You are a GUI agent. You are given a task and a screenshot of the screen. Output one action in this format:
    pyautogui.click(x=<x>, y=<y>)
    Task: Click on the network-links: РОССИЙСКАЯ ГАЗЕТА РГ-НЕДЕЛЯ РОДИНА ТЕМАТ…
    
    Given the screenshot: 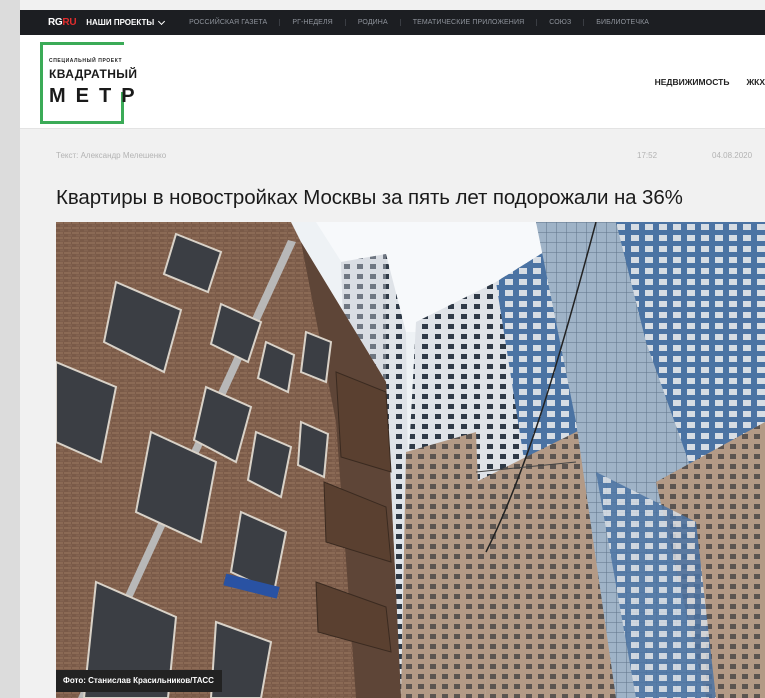 What is the action you would take?
    pyautogui.click(x=419, y=22)
    